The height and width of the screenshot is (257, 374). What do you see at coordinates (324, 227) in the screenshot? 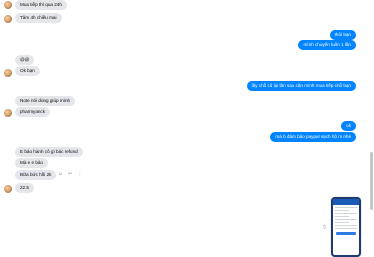
I see `share-icon: ⇧` at bounding box center [324, 227].